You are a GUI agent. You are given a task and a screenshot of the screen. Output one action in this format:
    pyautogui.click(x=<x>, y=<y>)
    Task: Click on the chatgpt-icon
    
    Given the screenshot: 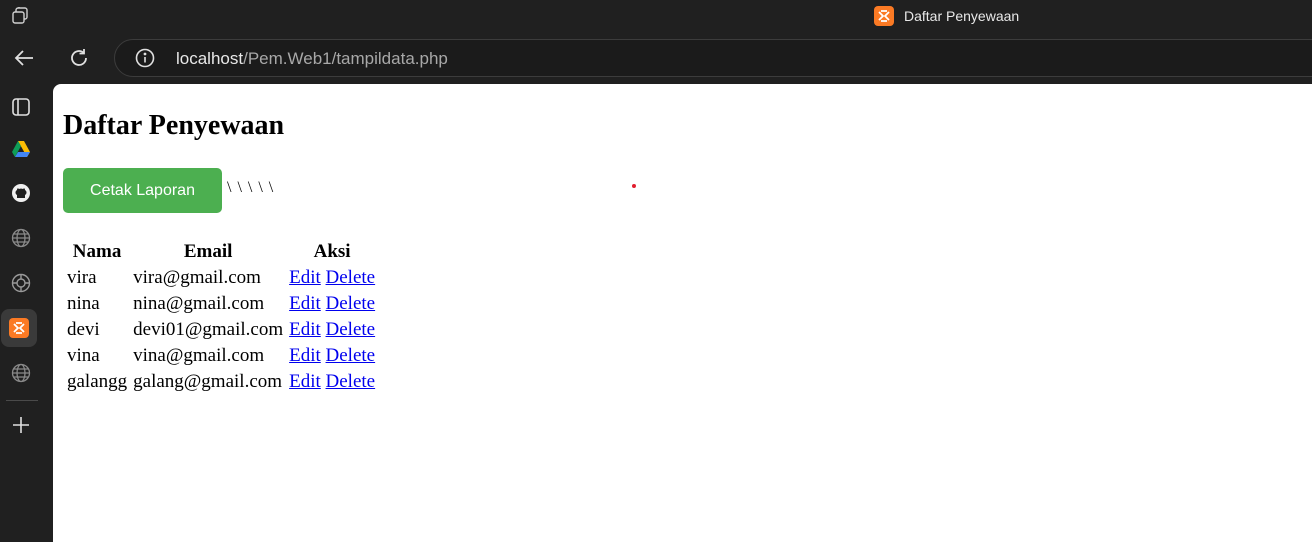 What is the action you would take?
    pyautogui.click(x=21, y=283)
    